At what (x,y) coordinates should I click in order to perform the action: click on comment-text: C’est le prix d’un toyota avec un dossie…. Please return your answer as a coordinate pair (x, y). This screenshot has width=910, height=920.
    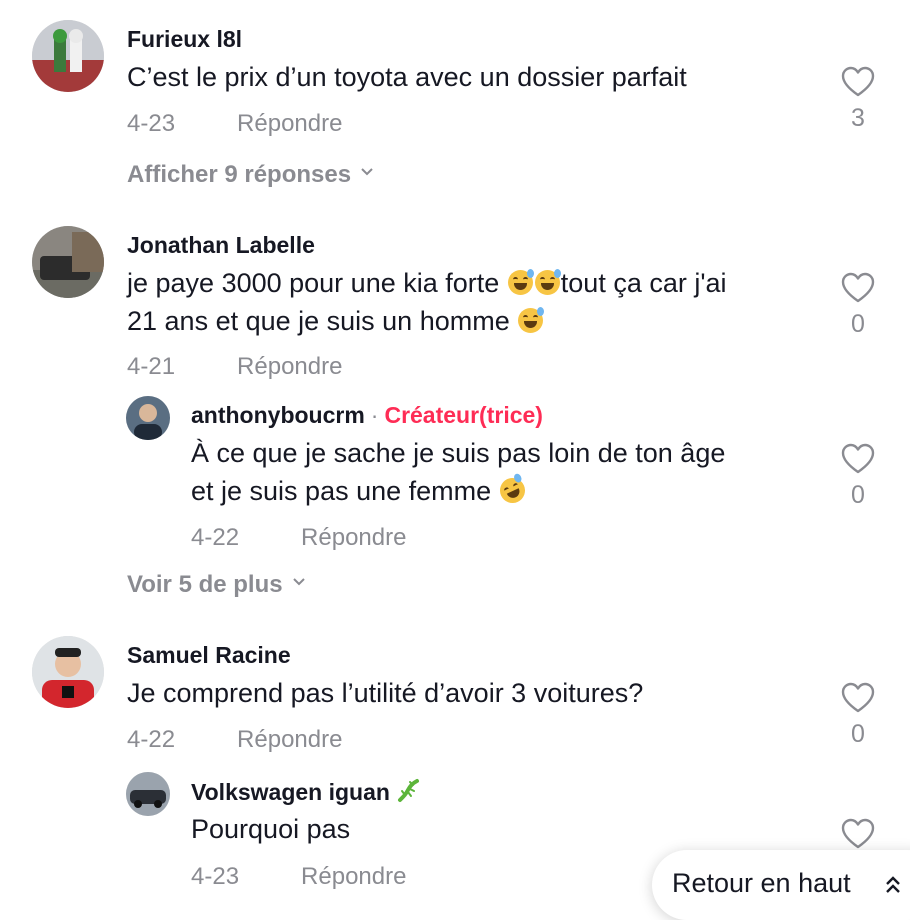
    Looking at the image, I should click on (407, 77).